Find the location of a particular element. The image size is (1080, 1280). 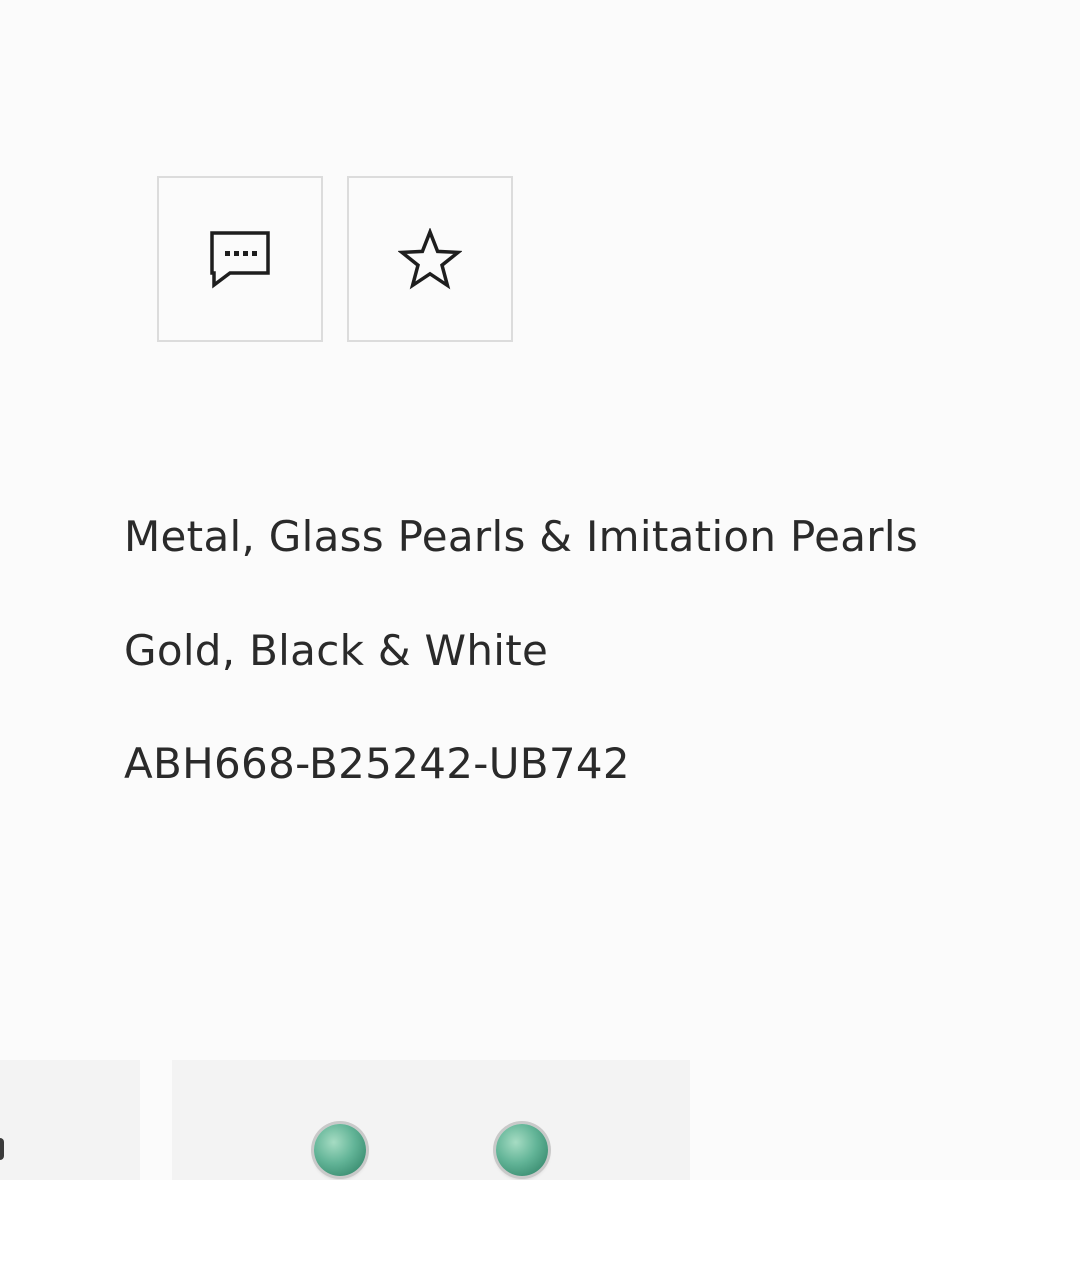

contact-button is located at coordinates (240, 259).